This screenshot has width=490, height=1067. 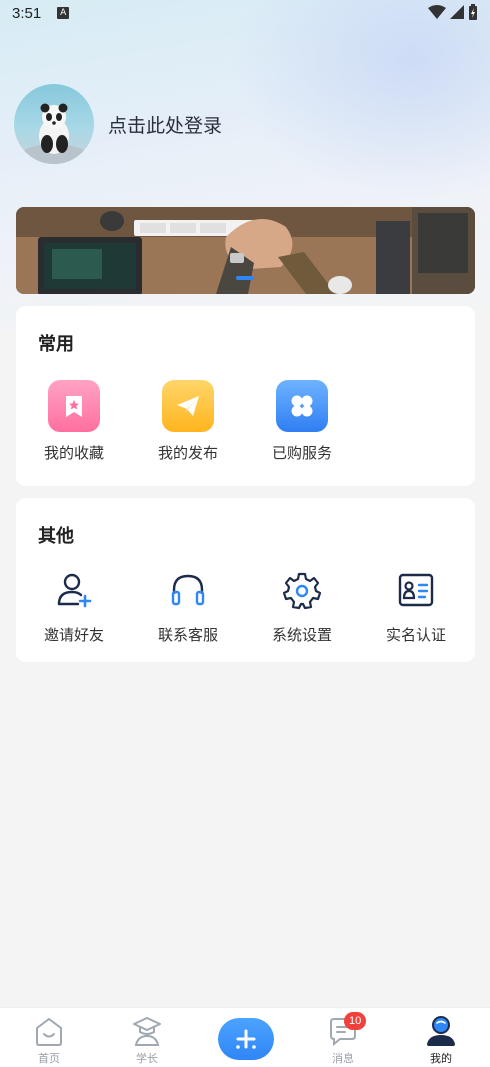 I want to click on tab-me-label: 我的, so click(x=441, y=1058).